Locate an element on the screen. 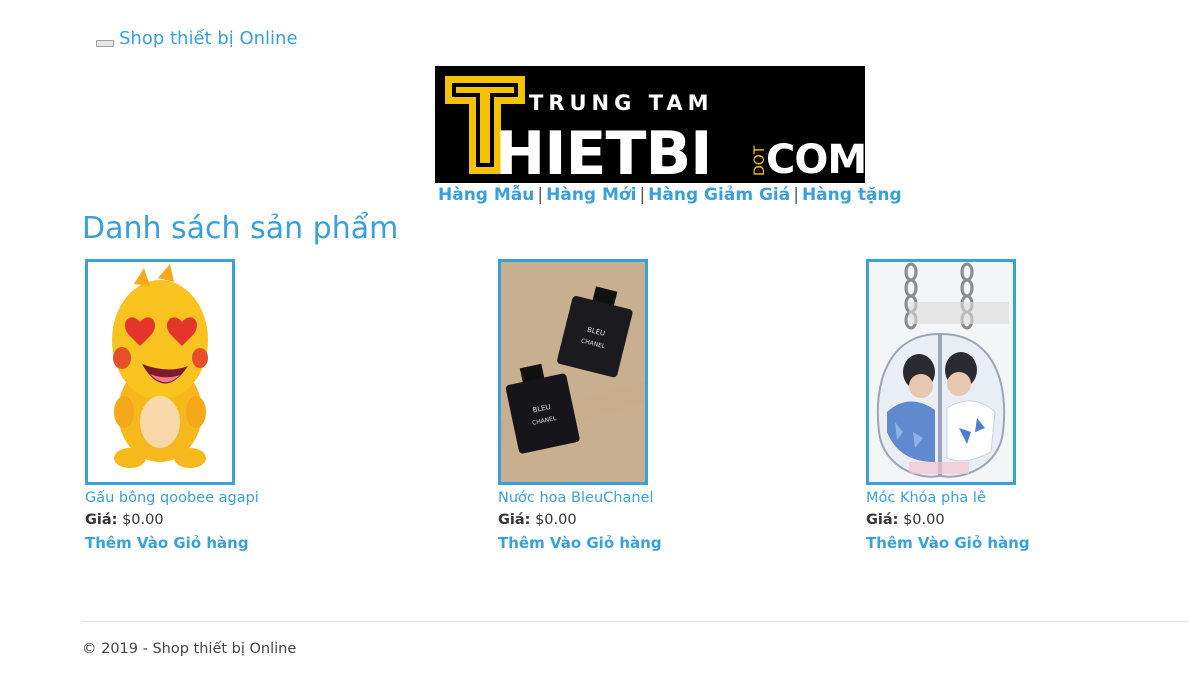 The image size is (1189, 700). banner-line1: TRUNG TAM is located at coordinates (621, 103).